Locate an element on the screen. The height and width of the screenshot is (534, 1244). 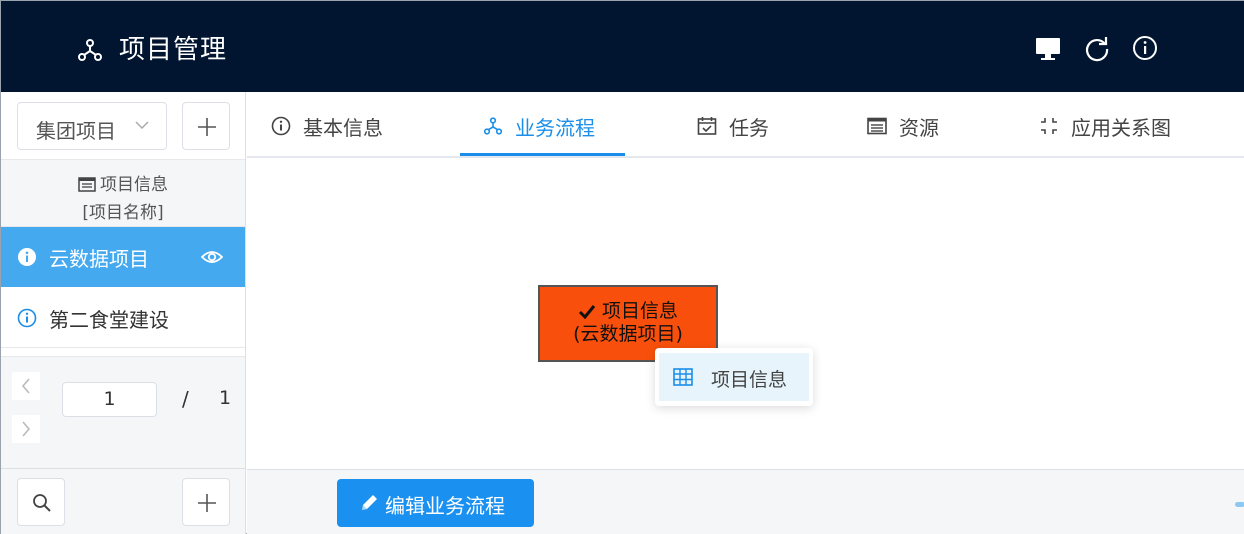
active-tab-indicator is located at coordinates (542, 154).